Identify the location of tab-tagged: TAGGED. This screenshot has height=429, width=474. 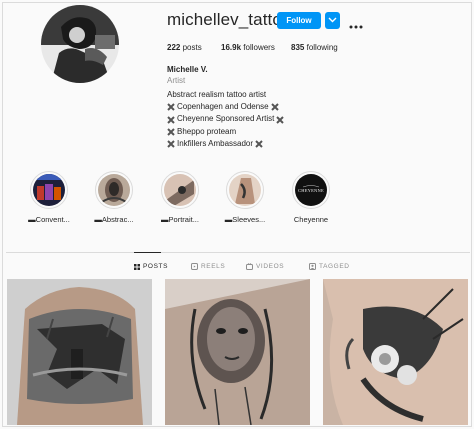
(329, 266).